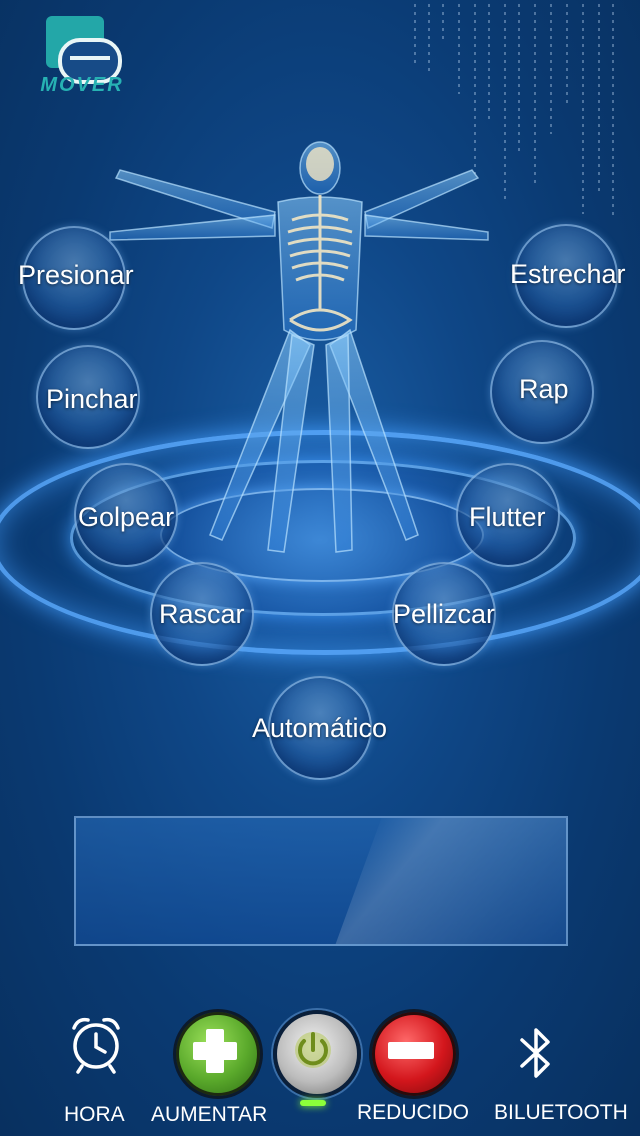 This screenshot has height=1136, width=640. What do you see at coordinates (215, 1051) in the screenshot?
I see `plus-icon` at bounding box center [215, 1051].